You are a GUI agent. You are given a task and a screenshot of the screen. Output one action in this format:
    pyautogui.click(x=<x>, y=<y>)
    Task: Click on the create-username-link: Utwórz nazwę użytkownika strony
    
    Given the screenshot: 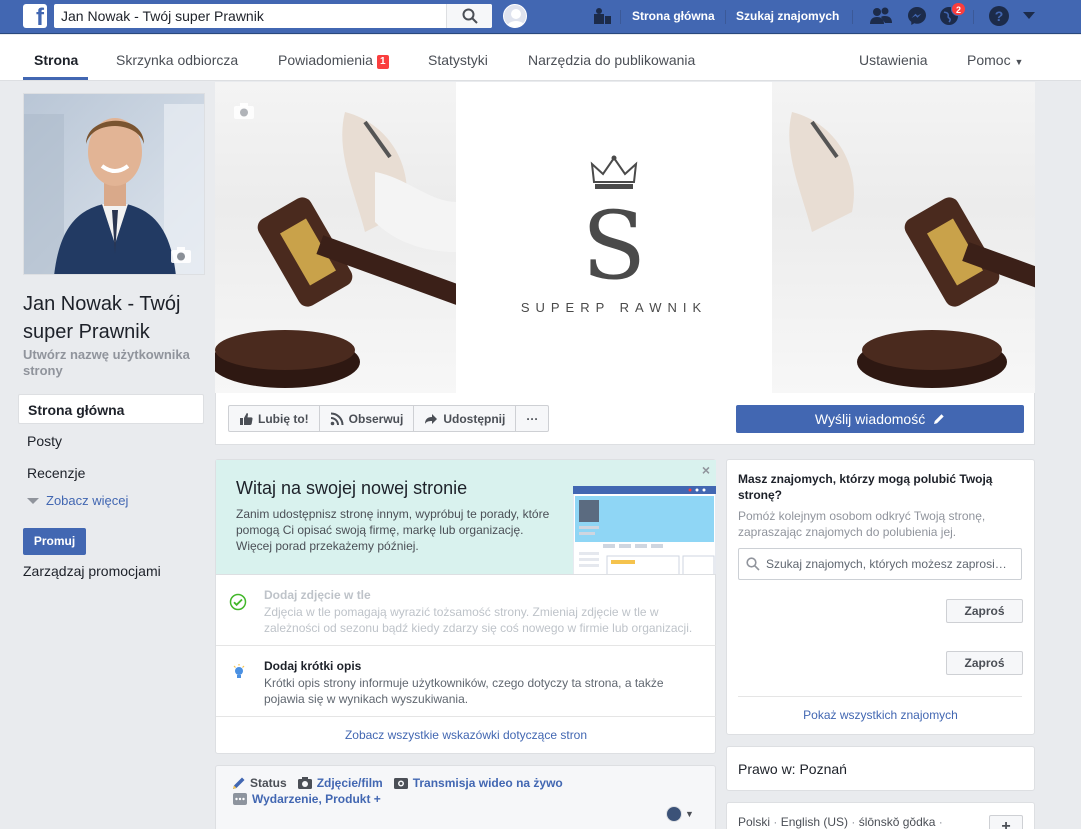 What is the action you would take?
    pyautogui.click(x=115, y=363)
    